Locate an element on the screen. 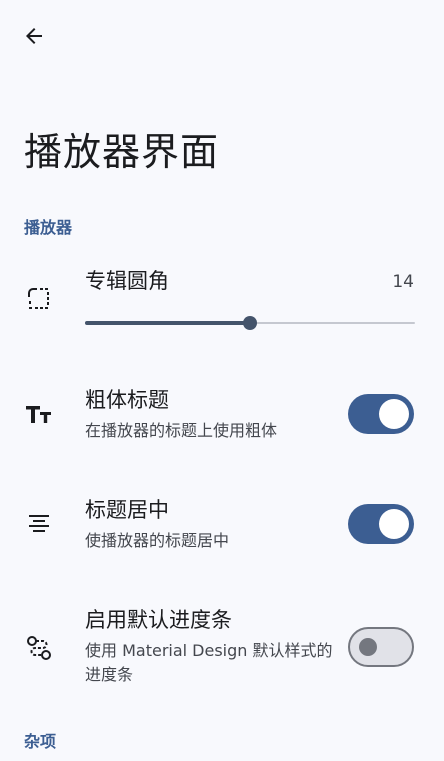 The image size is (444, 761). arrow-back-icon is located at coordinates (34, 36).